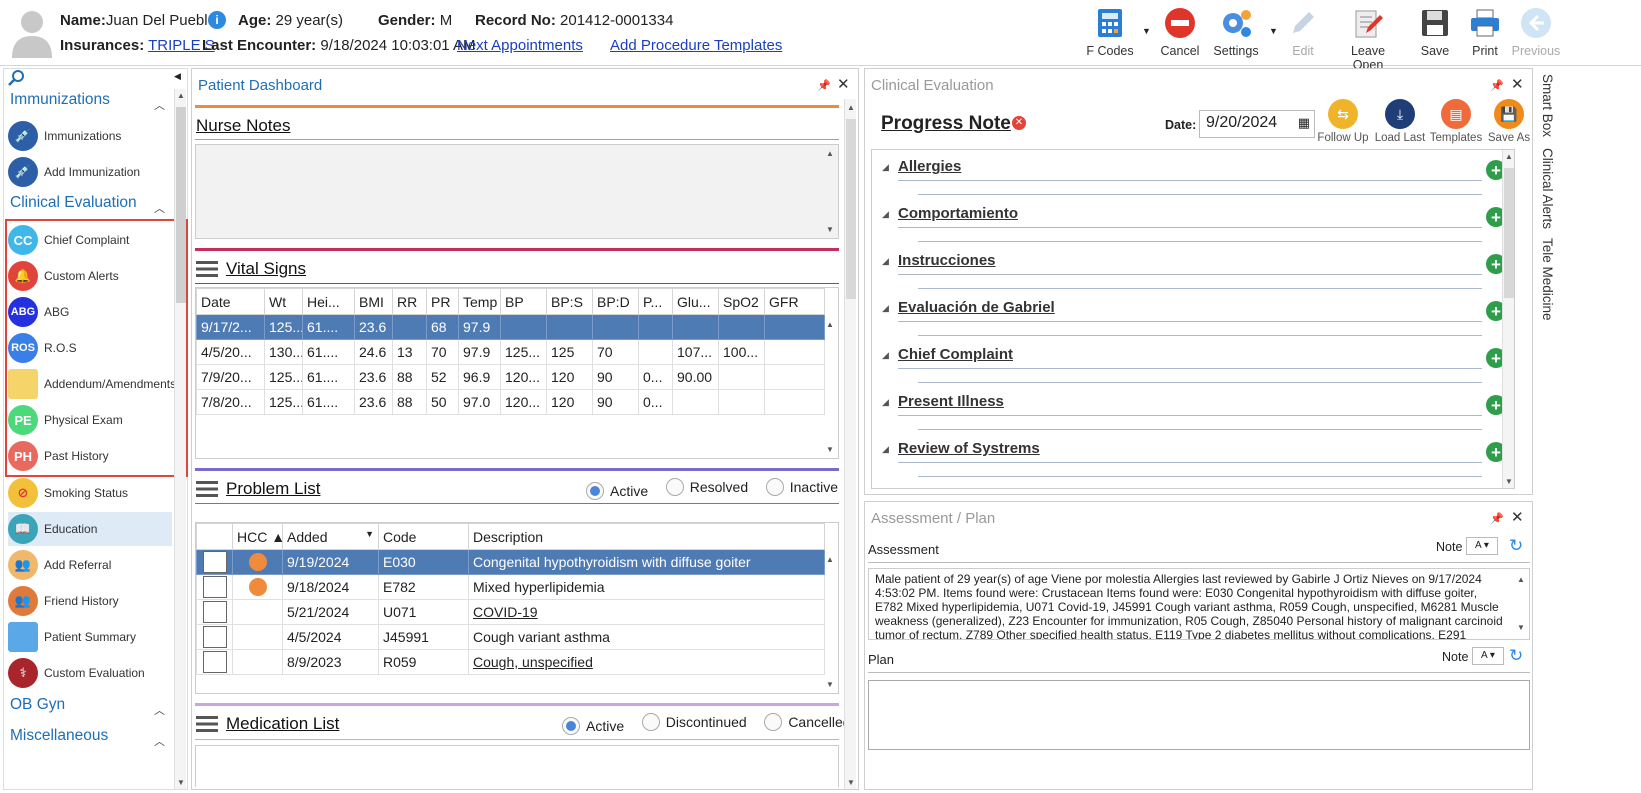  Describe the element at coordinates (1536, 33) in the screenshot. I see `previous-button: Previous` at that location.